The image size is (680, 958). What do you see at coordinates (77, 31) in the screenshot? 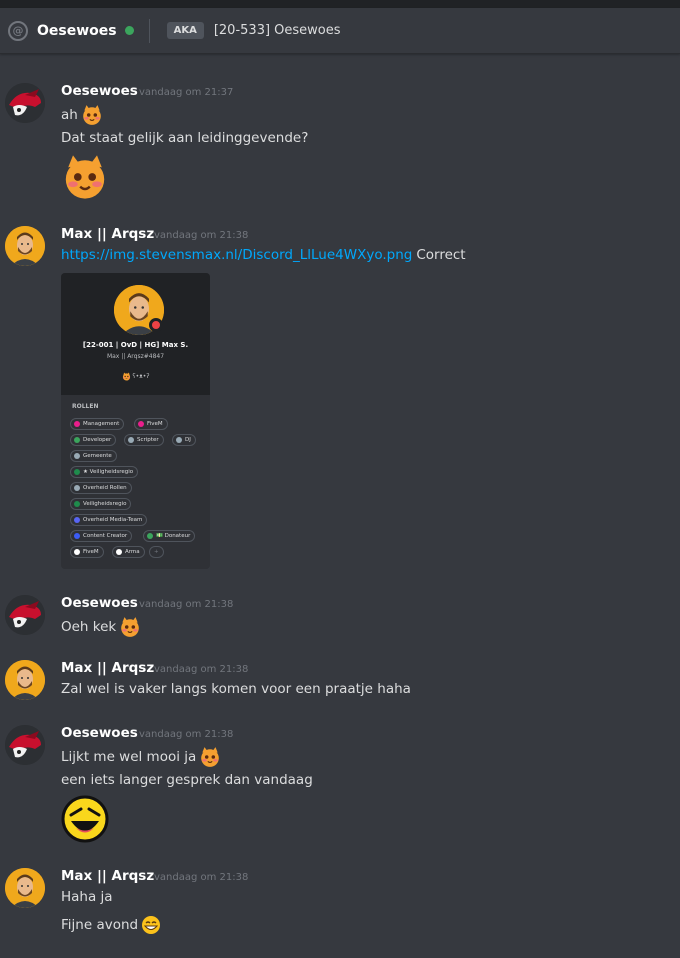
I see `header-display-name: Oesewoes` at bounding box center [77, 31].